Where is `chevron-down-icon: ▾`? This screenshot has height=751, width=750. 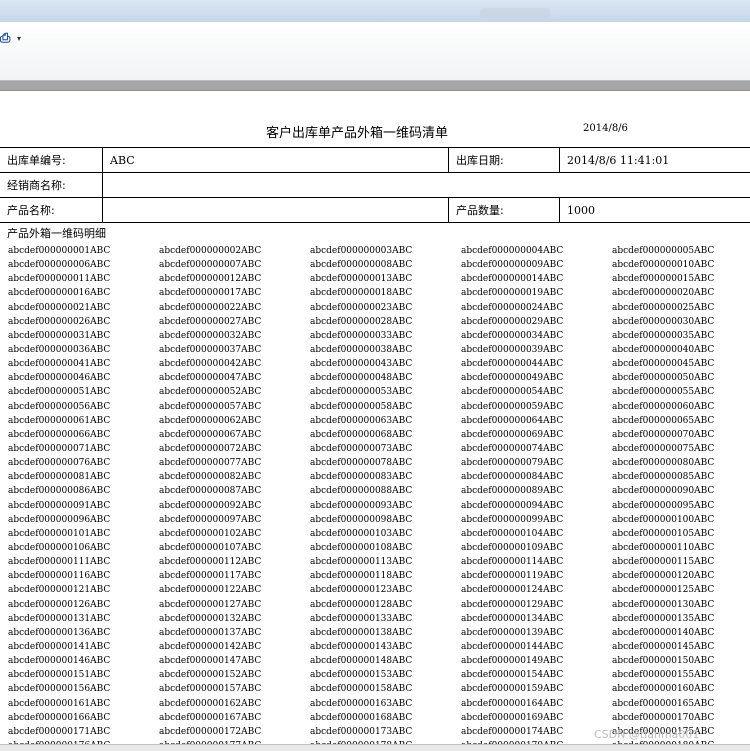
chevron-down-icon: ▾ is located at coordinates (19, 38).